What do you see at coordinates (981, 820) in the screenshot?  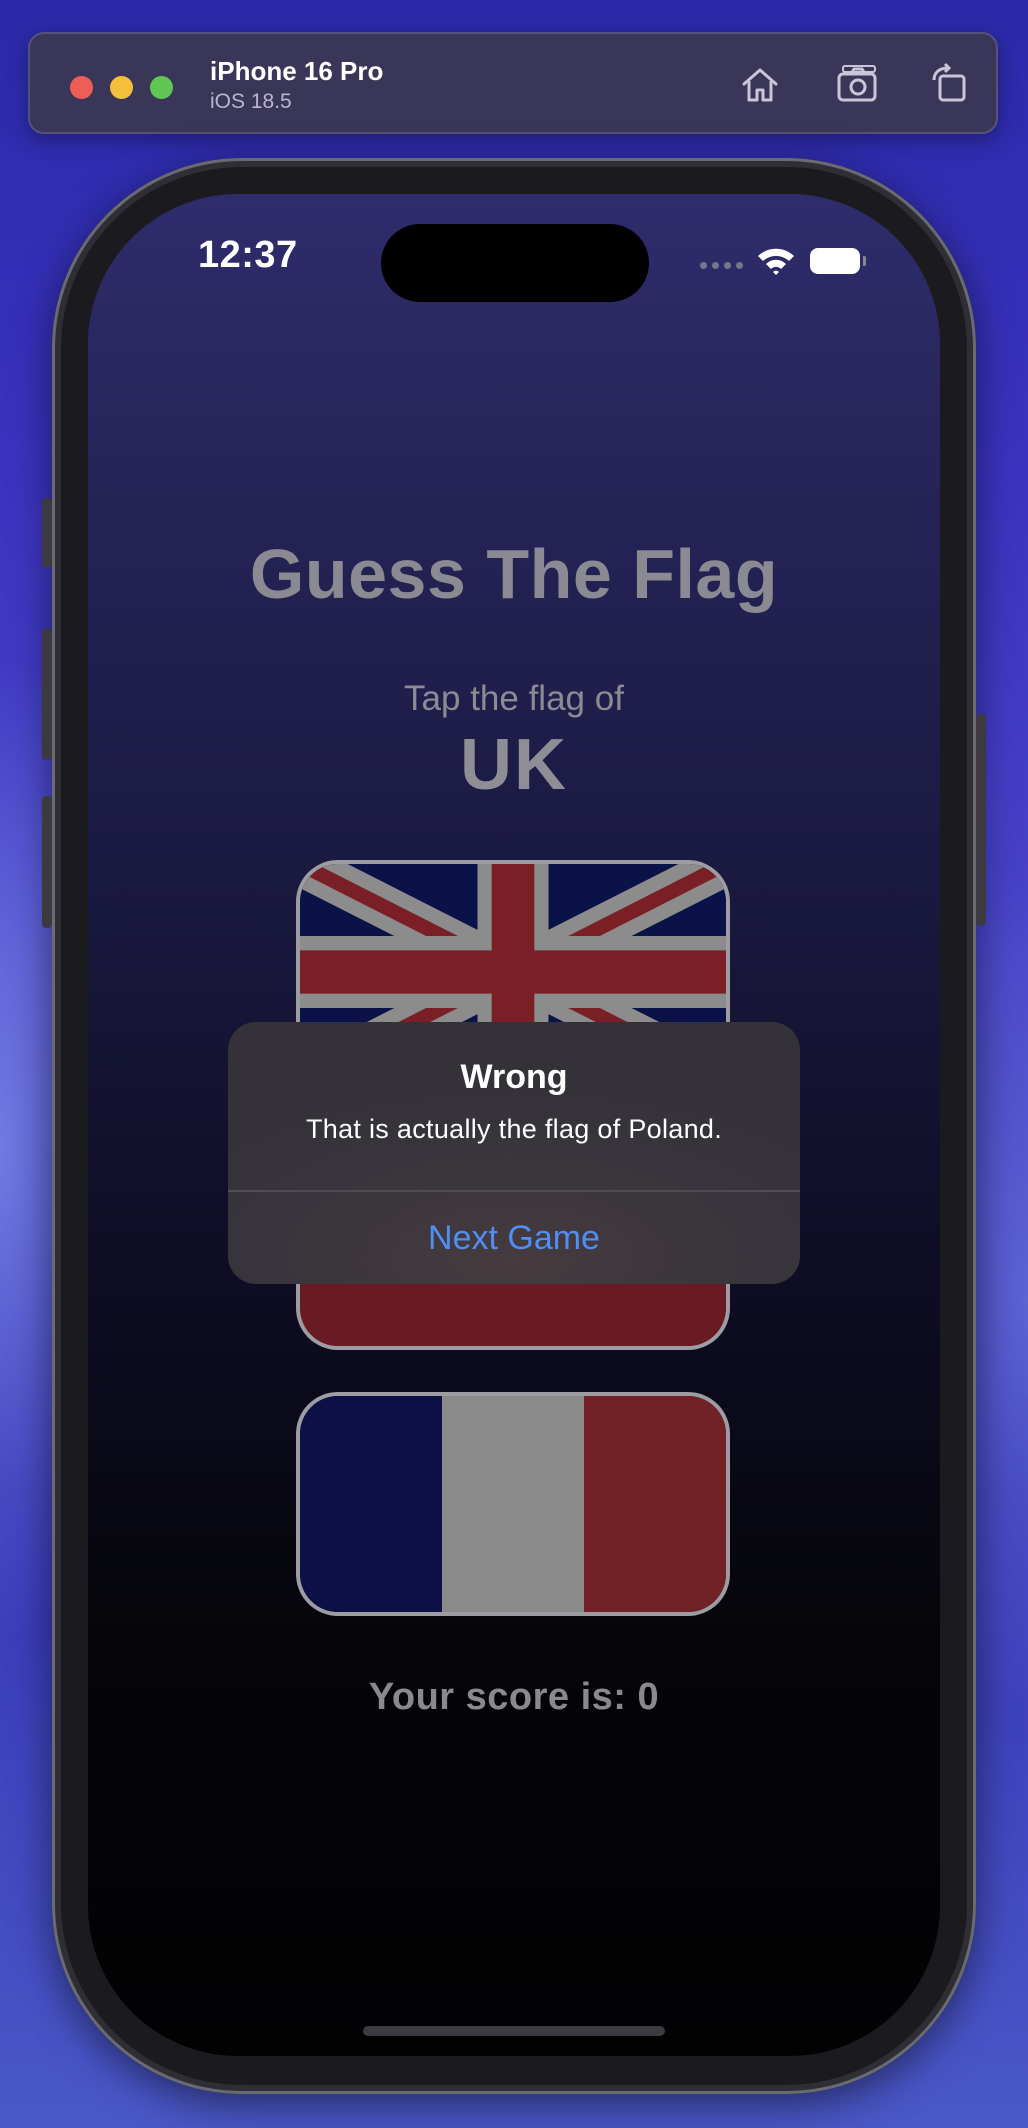 I see `side-power-button` at bounding box center [981, 820].